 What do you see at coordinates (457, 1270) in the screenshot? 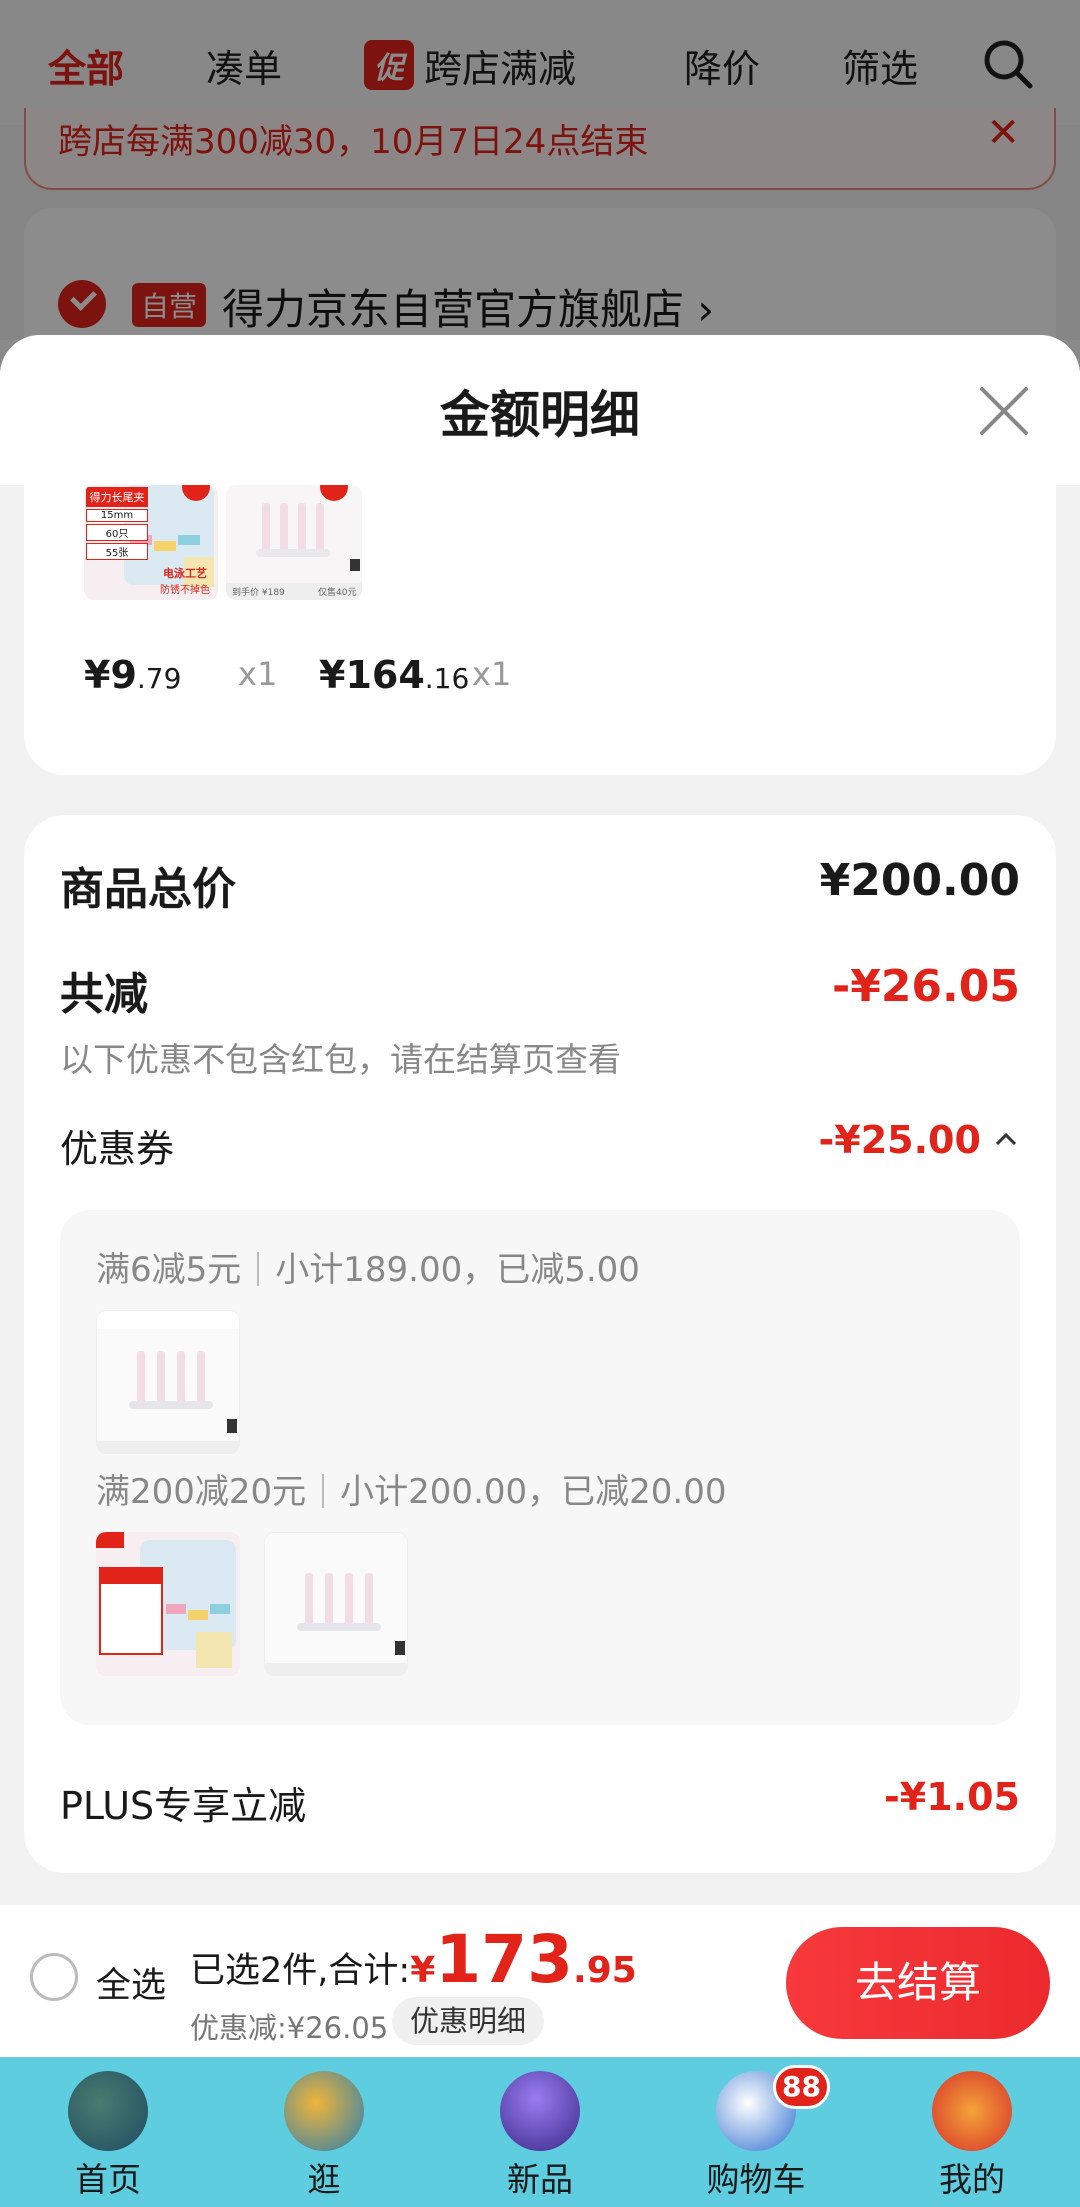
I see `coupon-summary: 小计189.00，已减5.00` at bounding box center [457, 1270].